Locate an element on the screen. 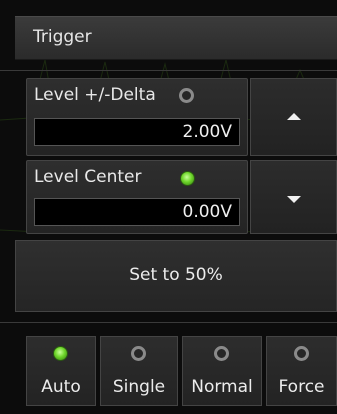  mode-single-button: Single is located at coordinates (139, 371).